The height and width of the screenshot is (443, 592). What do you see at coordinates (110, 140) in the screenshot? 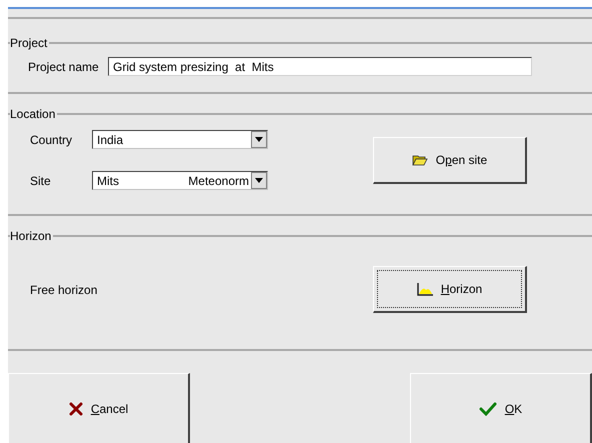
I see `dropdown-value: India` at bounding box center [110, 140].